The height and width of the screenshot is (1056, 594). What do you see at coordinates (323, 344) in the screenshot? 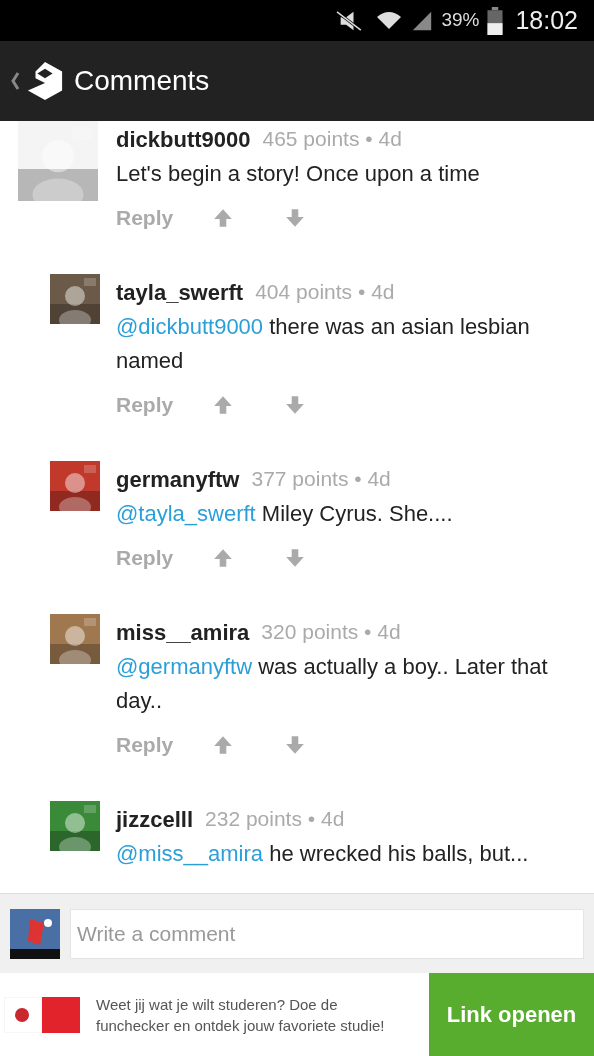
I see `comment-text: @dickbutt9000 there was an asian lesbian named` at bounding box center [323, 344].